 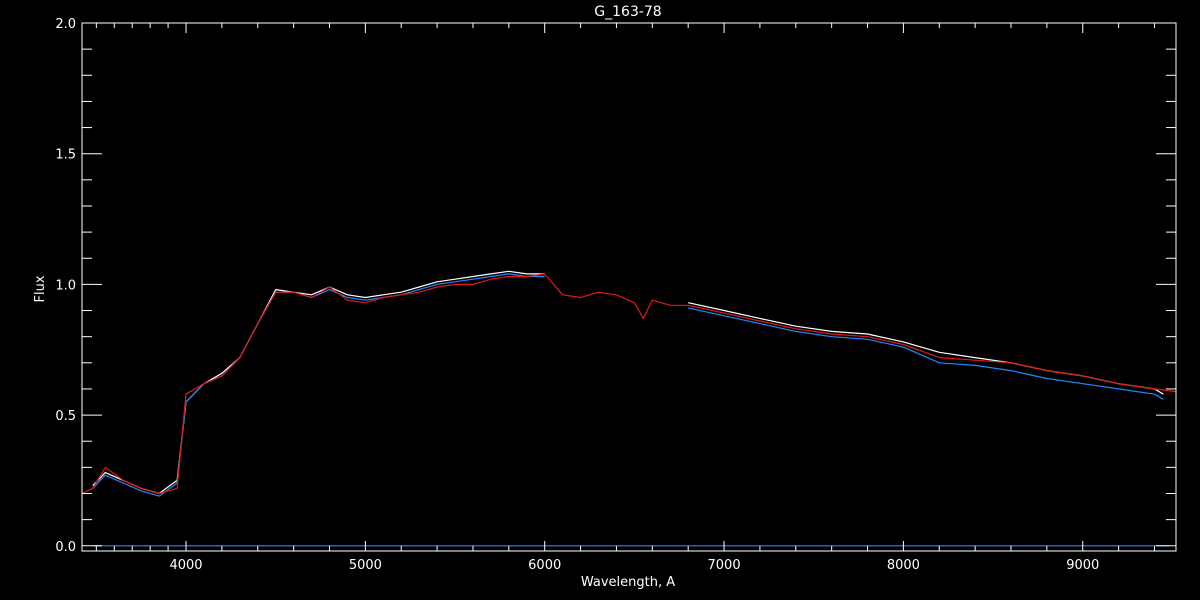 What do you see at coordinates (365, 565) in the screenshot?
I see `x-tick-label-1: 5000` at bounding box center [365, 565].